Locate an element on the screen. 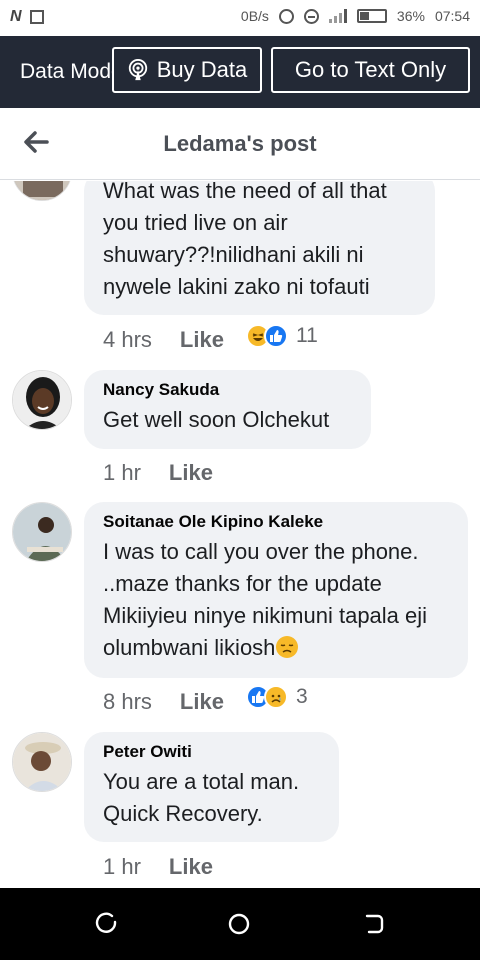  reaction-summary: 11 is located at coordinates (282, 336).